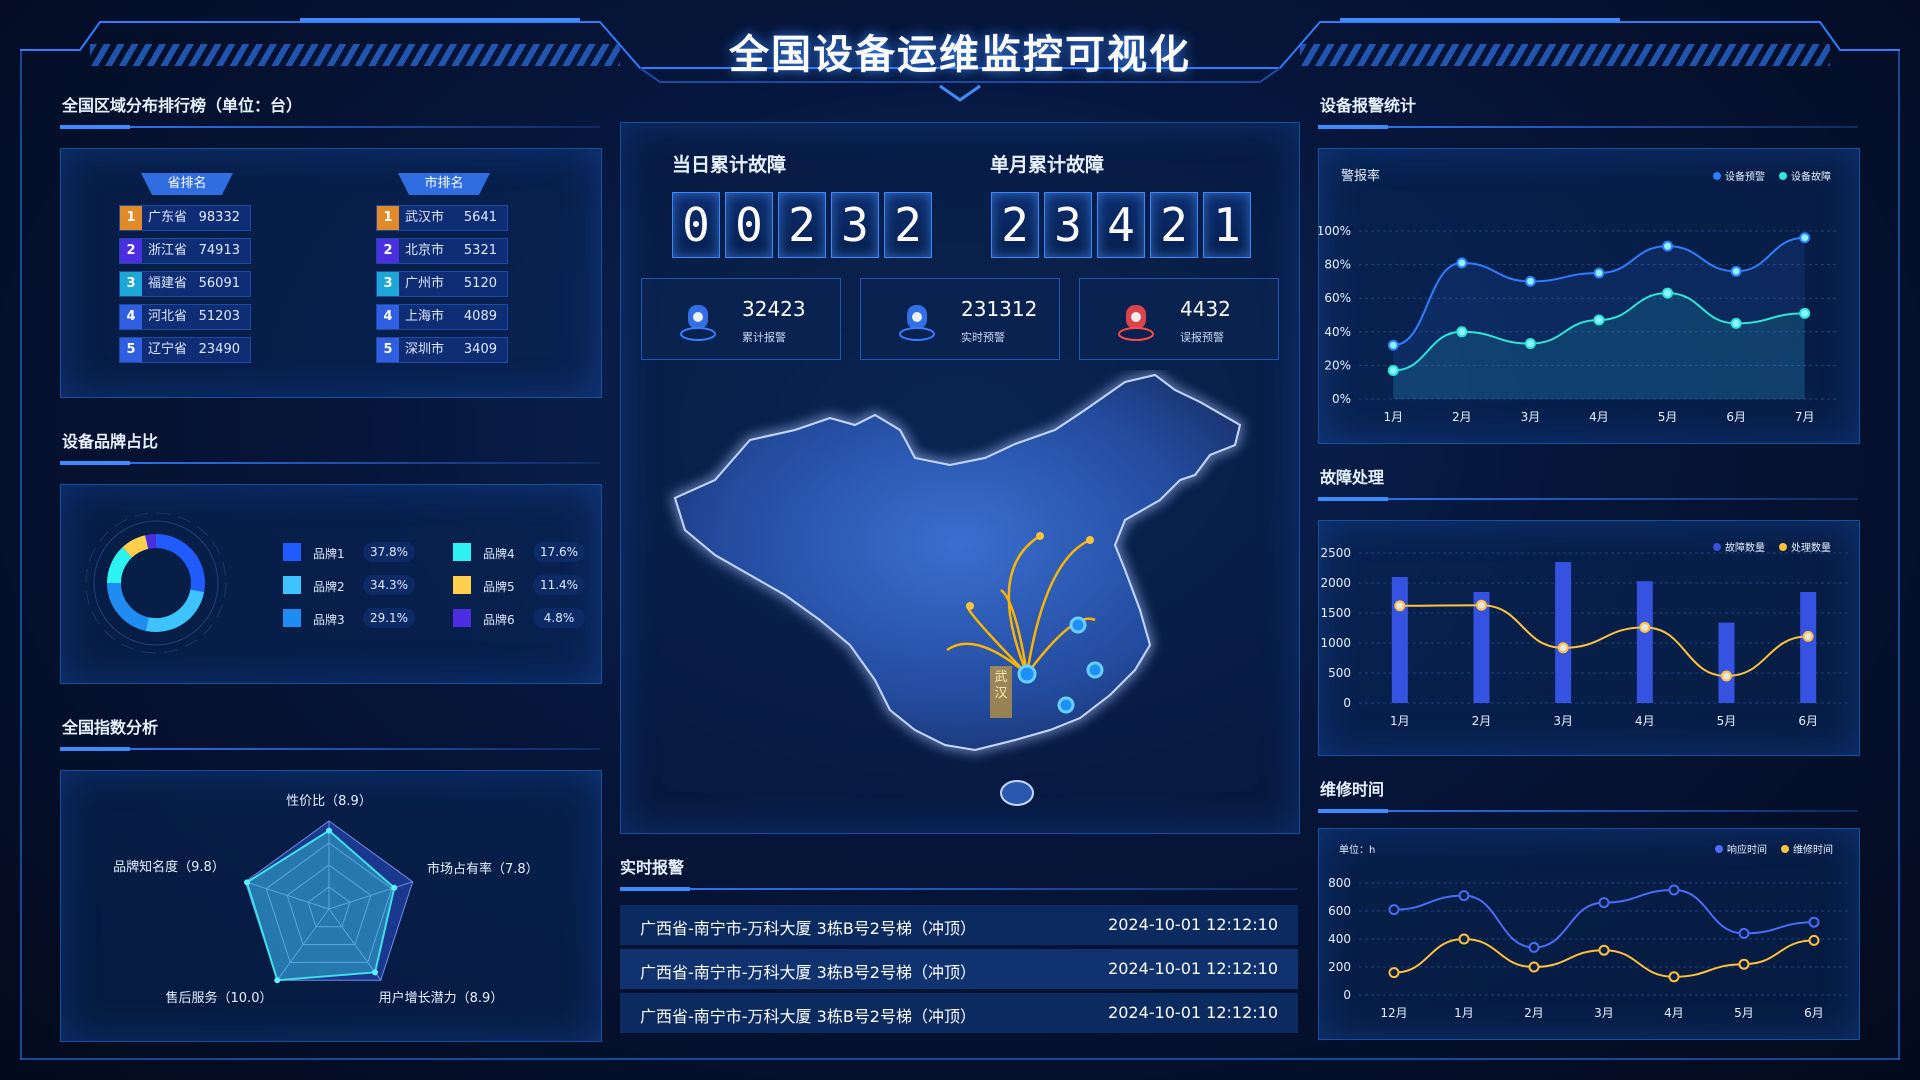 Image resolution: width=1920 pixels, height=1080 pixels. I want to click on city-rank-name: 广州市, so click(425, 283).